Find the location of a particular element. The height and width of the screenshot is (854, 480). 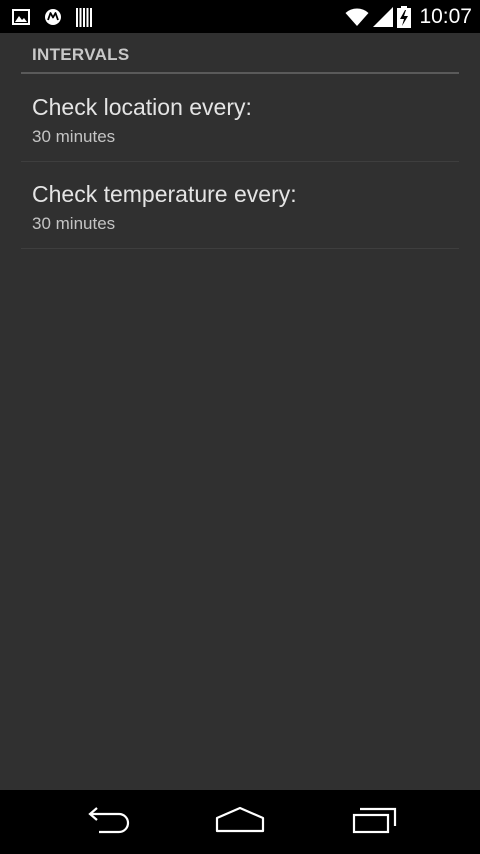

battery-charging-icon is located at coordinates (404, 17).